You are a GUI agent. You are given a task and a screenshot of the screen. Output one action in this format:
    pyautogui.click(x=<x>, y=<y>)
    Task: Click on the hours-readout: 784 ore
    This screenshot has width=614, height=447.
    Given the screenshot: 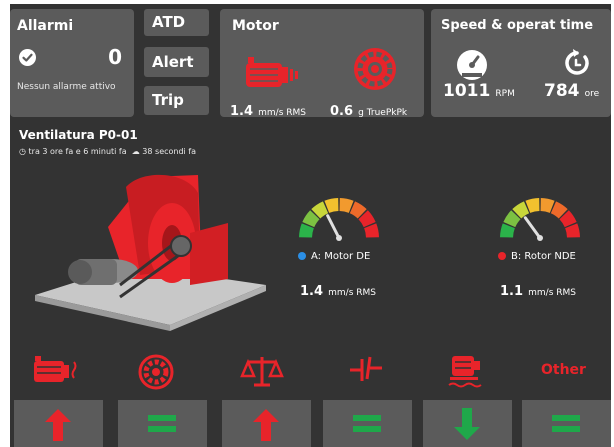 What is the action you would take?
    pyautogui.click(x=571, y=91)
    